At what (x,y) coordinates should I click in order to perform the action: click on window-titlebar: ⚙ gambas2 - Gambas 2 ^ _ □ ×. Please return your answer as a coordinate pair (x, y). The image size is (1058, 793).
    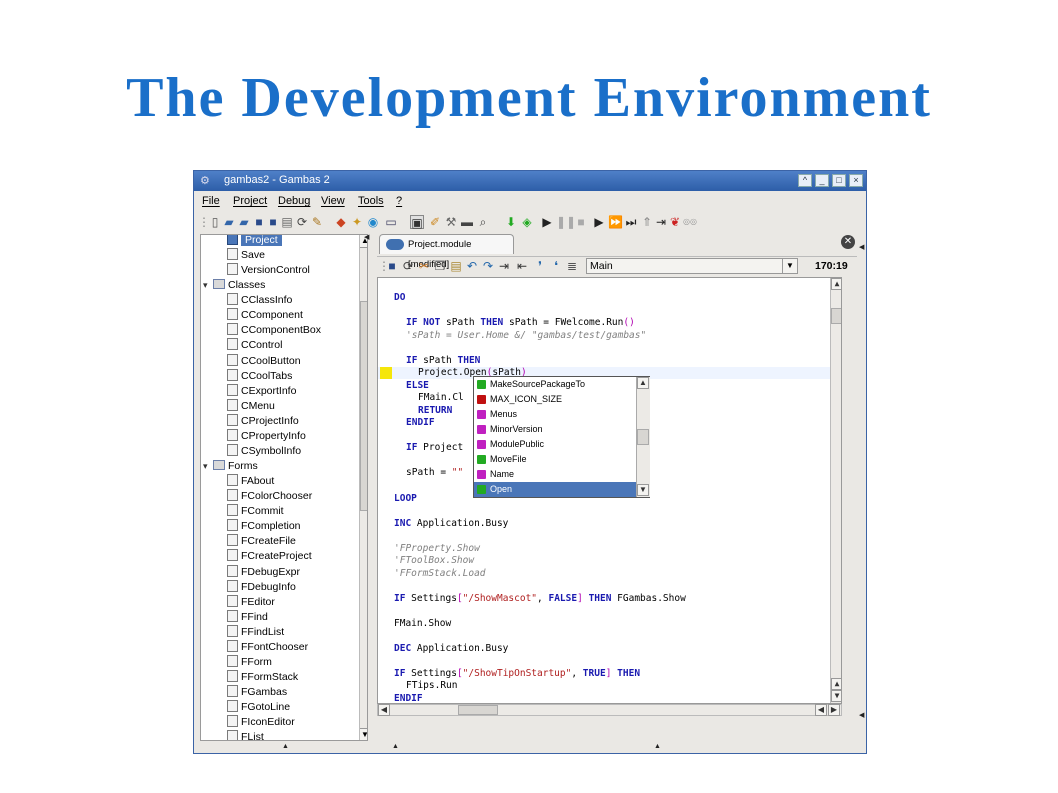
    Looking at the image, I should click on (530, 181).